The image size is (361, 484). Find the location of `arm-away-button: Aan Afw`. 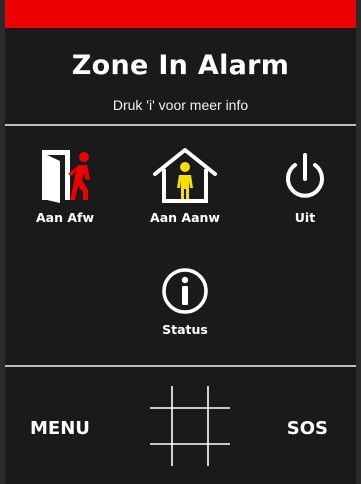

arm-away-button: Aan Afw is located at coordinates (65, 185).